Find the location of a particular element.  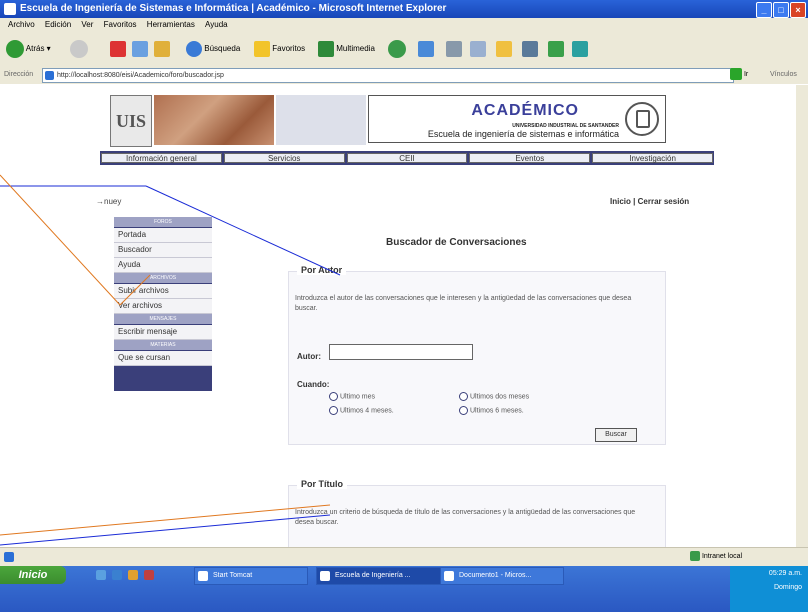

media-icon is located at coordinates (326, 48).